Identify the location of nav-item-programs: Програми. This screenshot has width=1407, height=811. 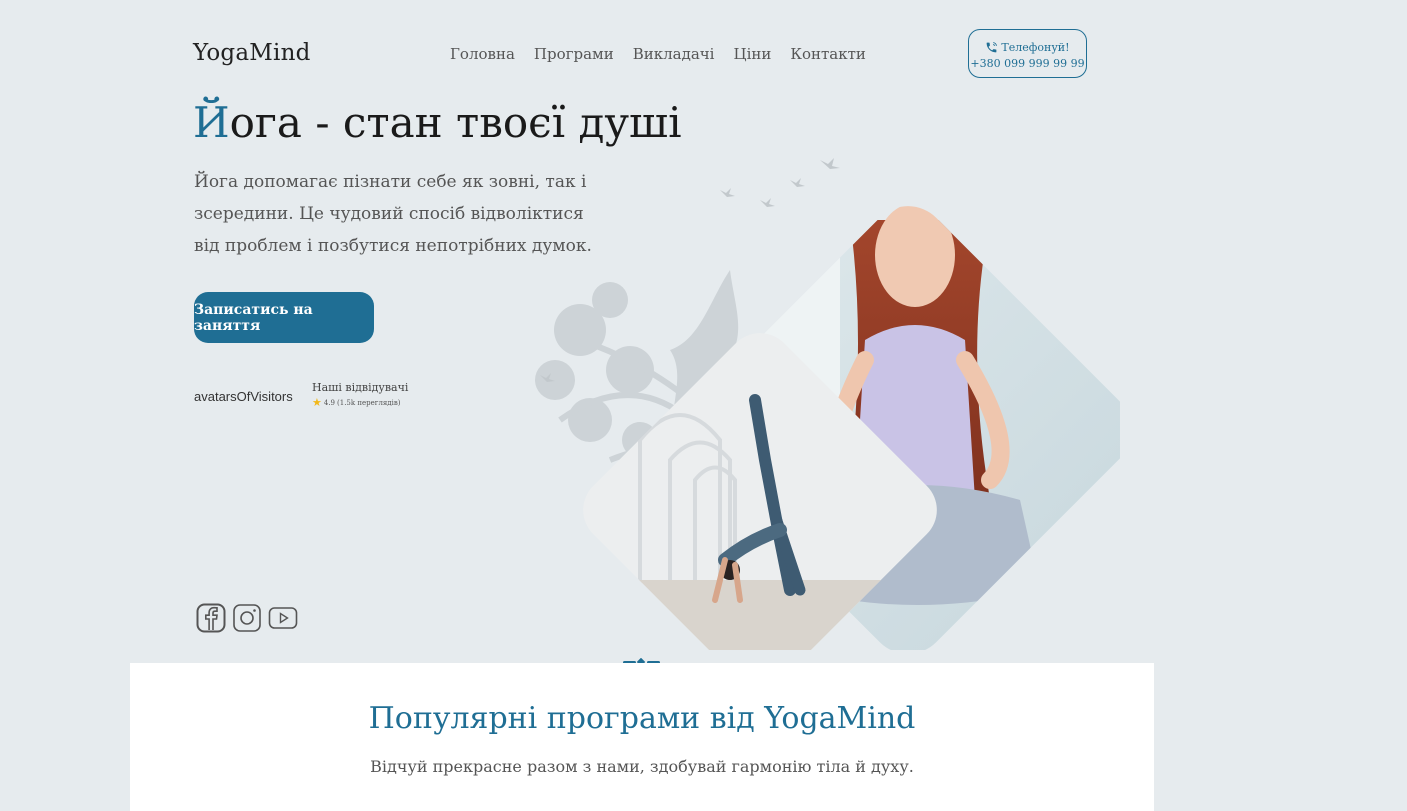
(574, 54).